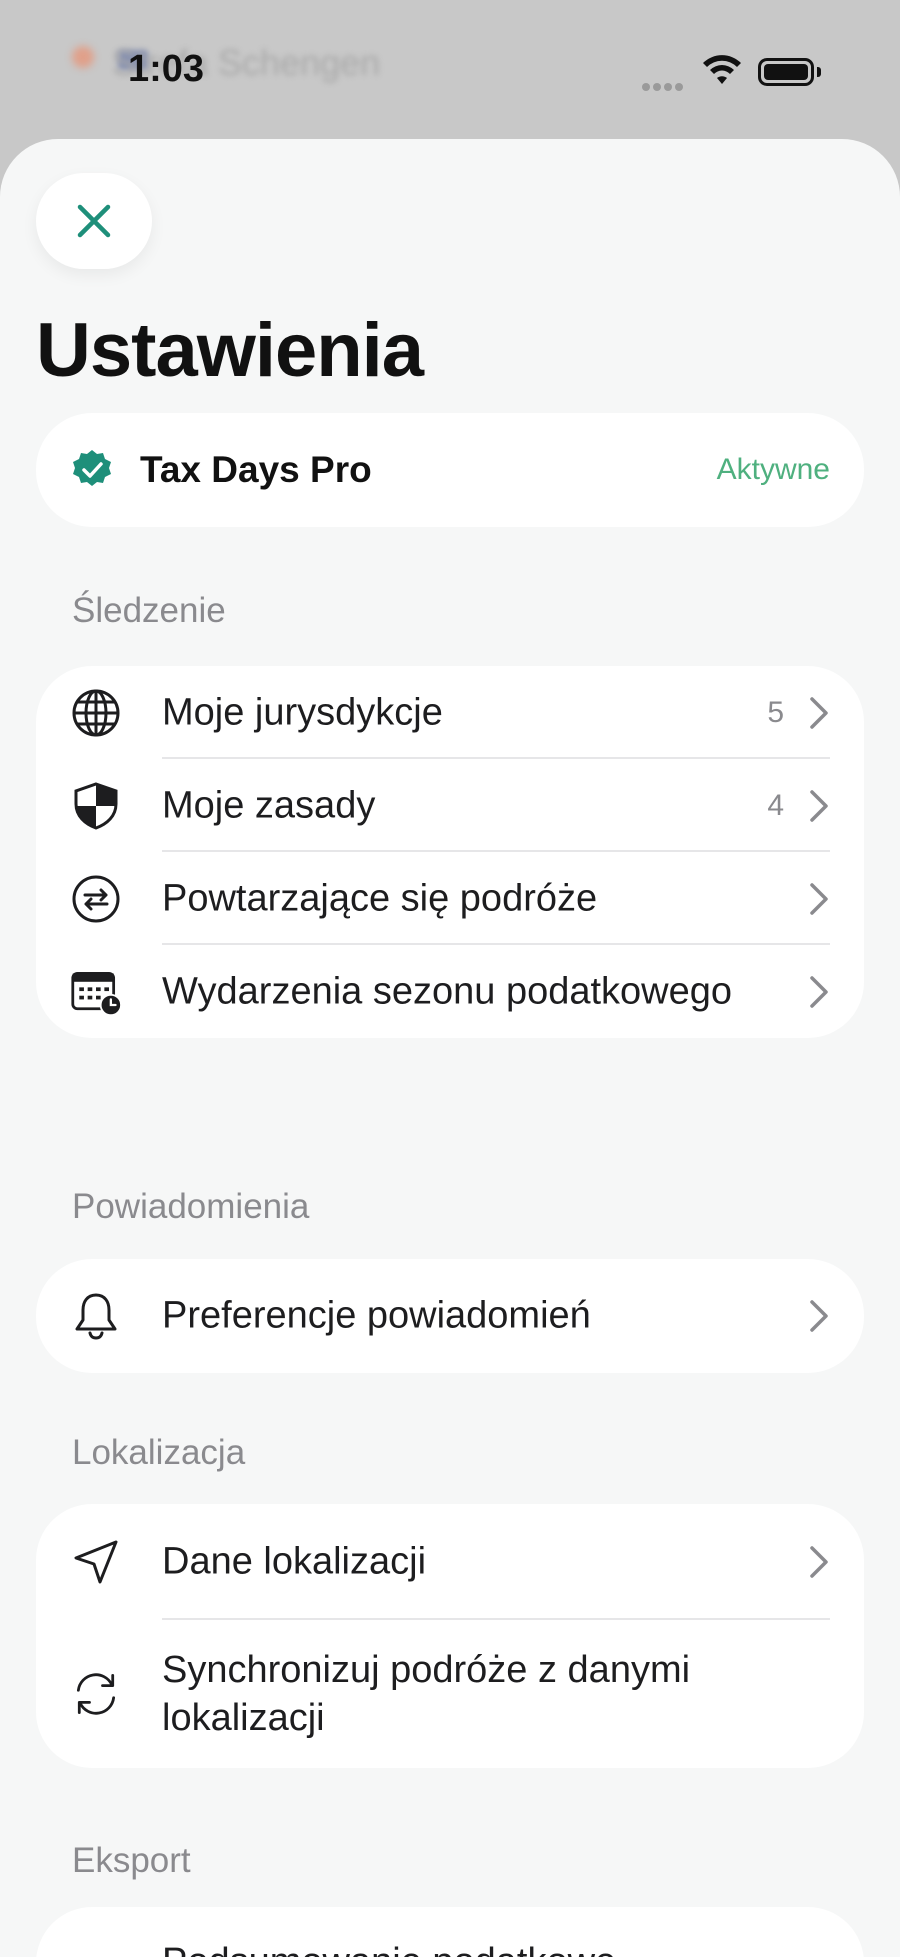 This screenshot has width=900, height=1957. I want to click on notifications-card: Preferencje powiadomień, so click(450, 1316).